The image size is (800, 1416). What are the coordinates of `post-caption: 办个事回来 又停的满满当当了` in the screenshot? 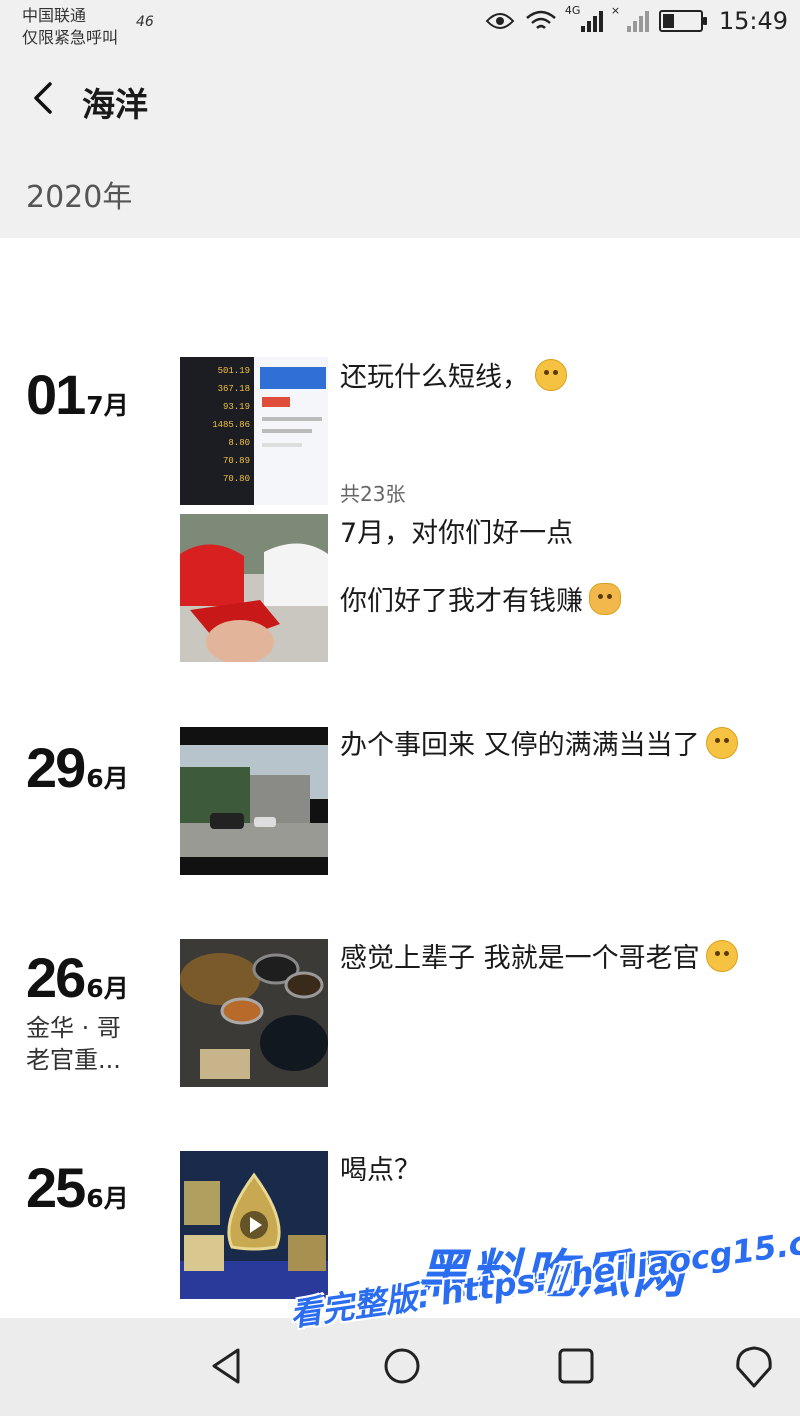 It's located at (539, 746).